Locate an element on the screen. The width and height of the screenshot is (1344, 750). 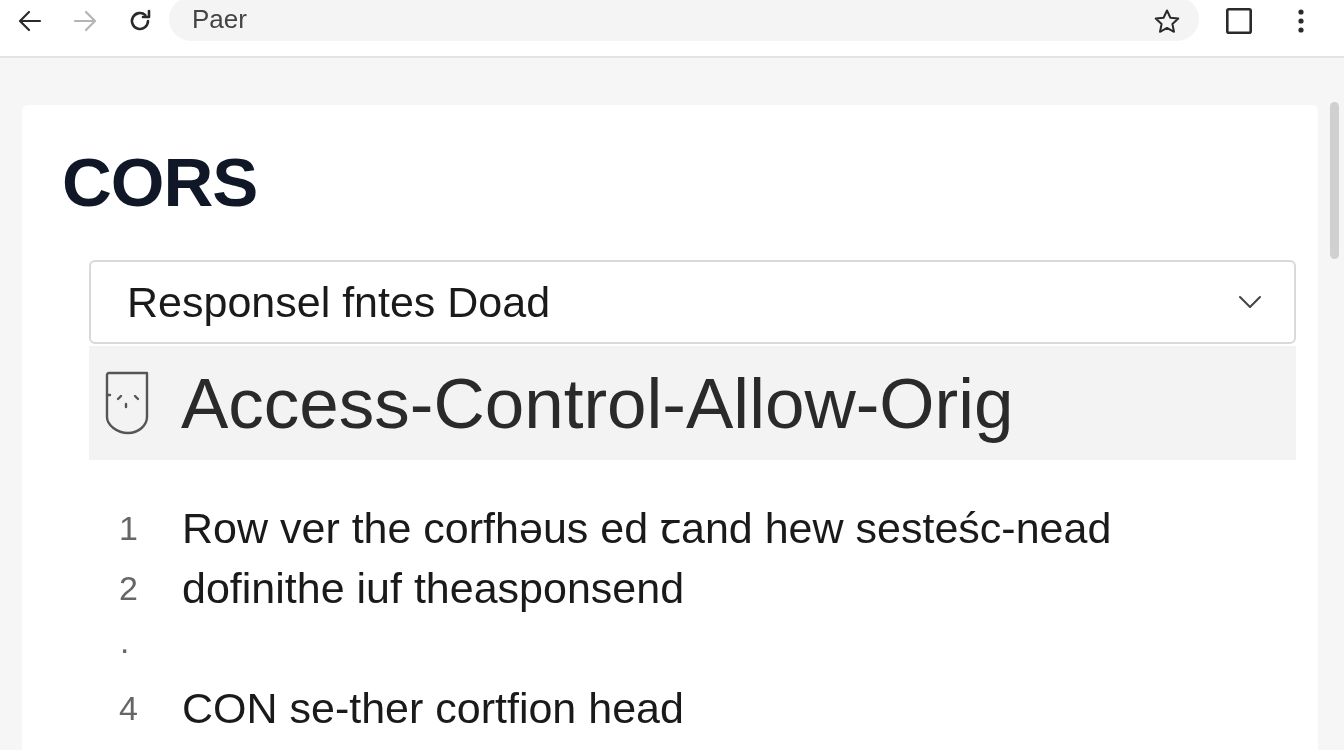
square-icon is located at coordinates (1239, 21).